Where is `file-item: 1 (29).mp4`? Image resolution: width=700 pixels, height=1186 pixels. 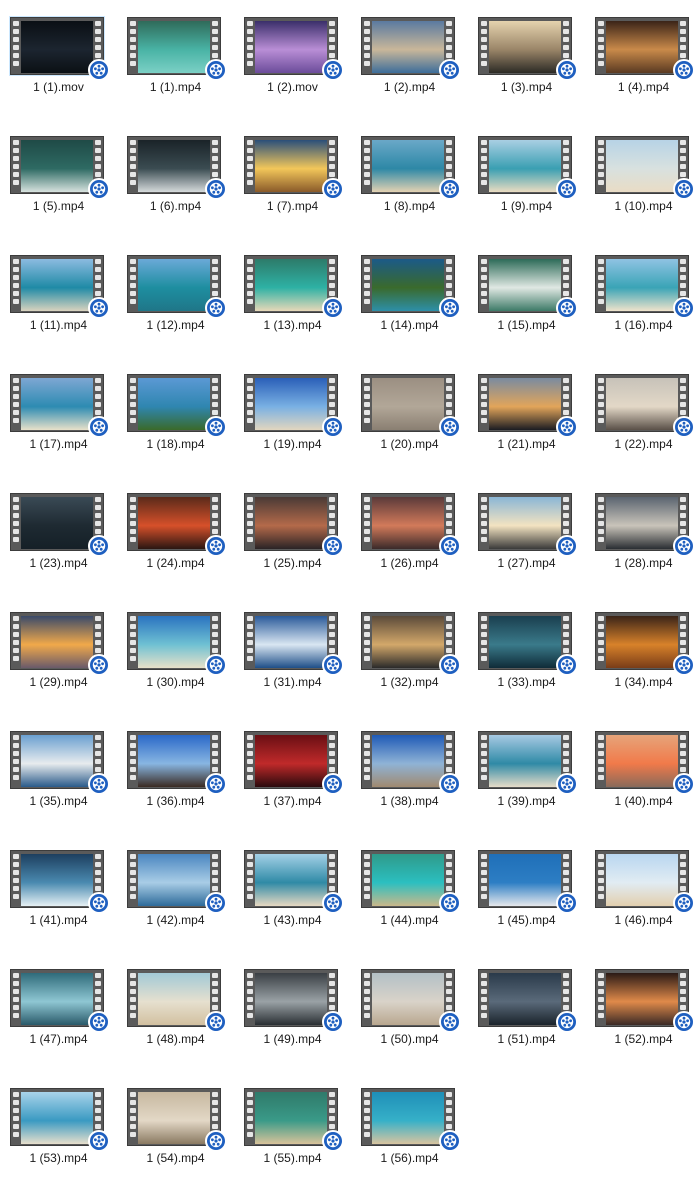 file-item: 1 (29).mp4 is located at coordinates (58, 645).